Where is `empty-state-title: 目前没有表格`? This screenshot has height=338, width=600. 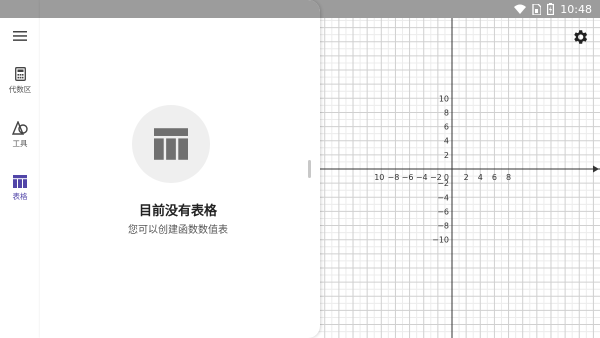 empty-state-title: 目前没有表格 is located at coordinates (177, 211).